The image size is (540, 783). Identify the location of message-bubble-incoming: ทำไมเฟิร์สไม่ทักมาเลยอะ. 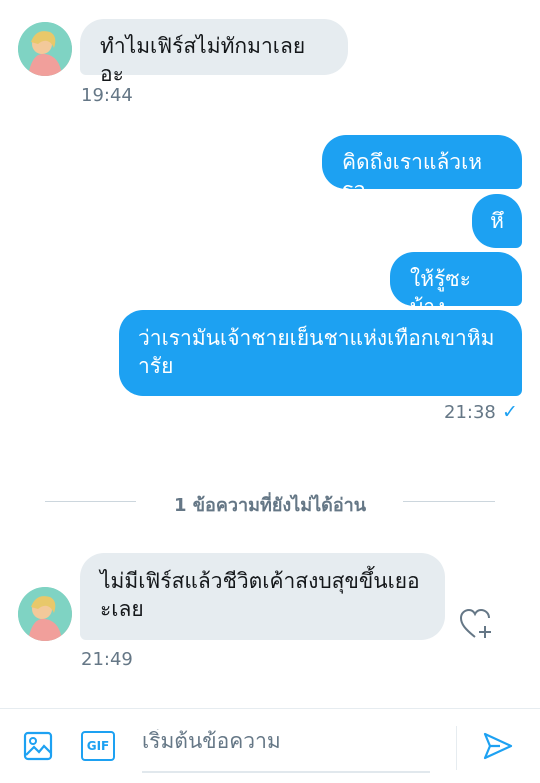
(214, 52).